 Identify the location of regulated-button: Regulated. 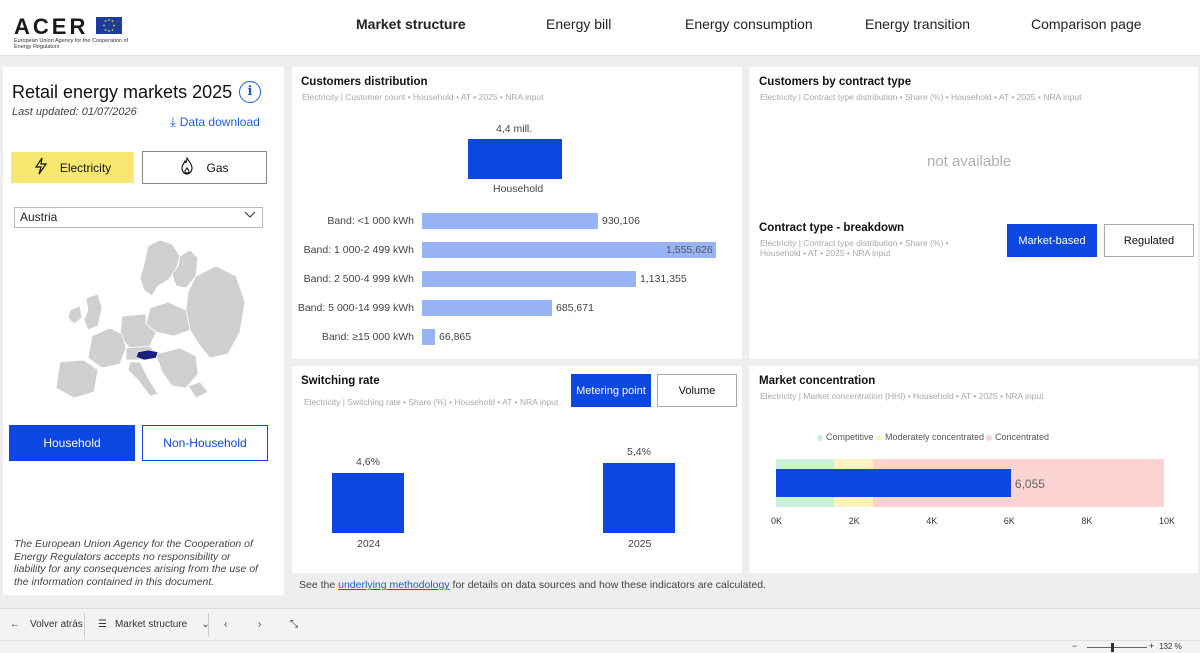
(1149, 240).